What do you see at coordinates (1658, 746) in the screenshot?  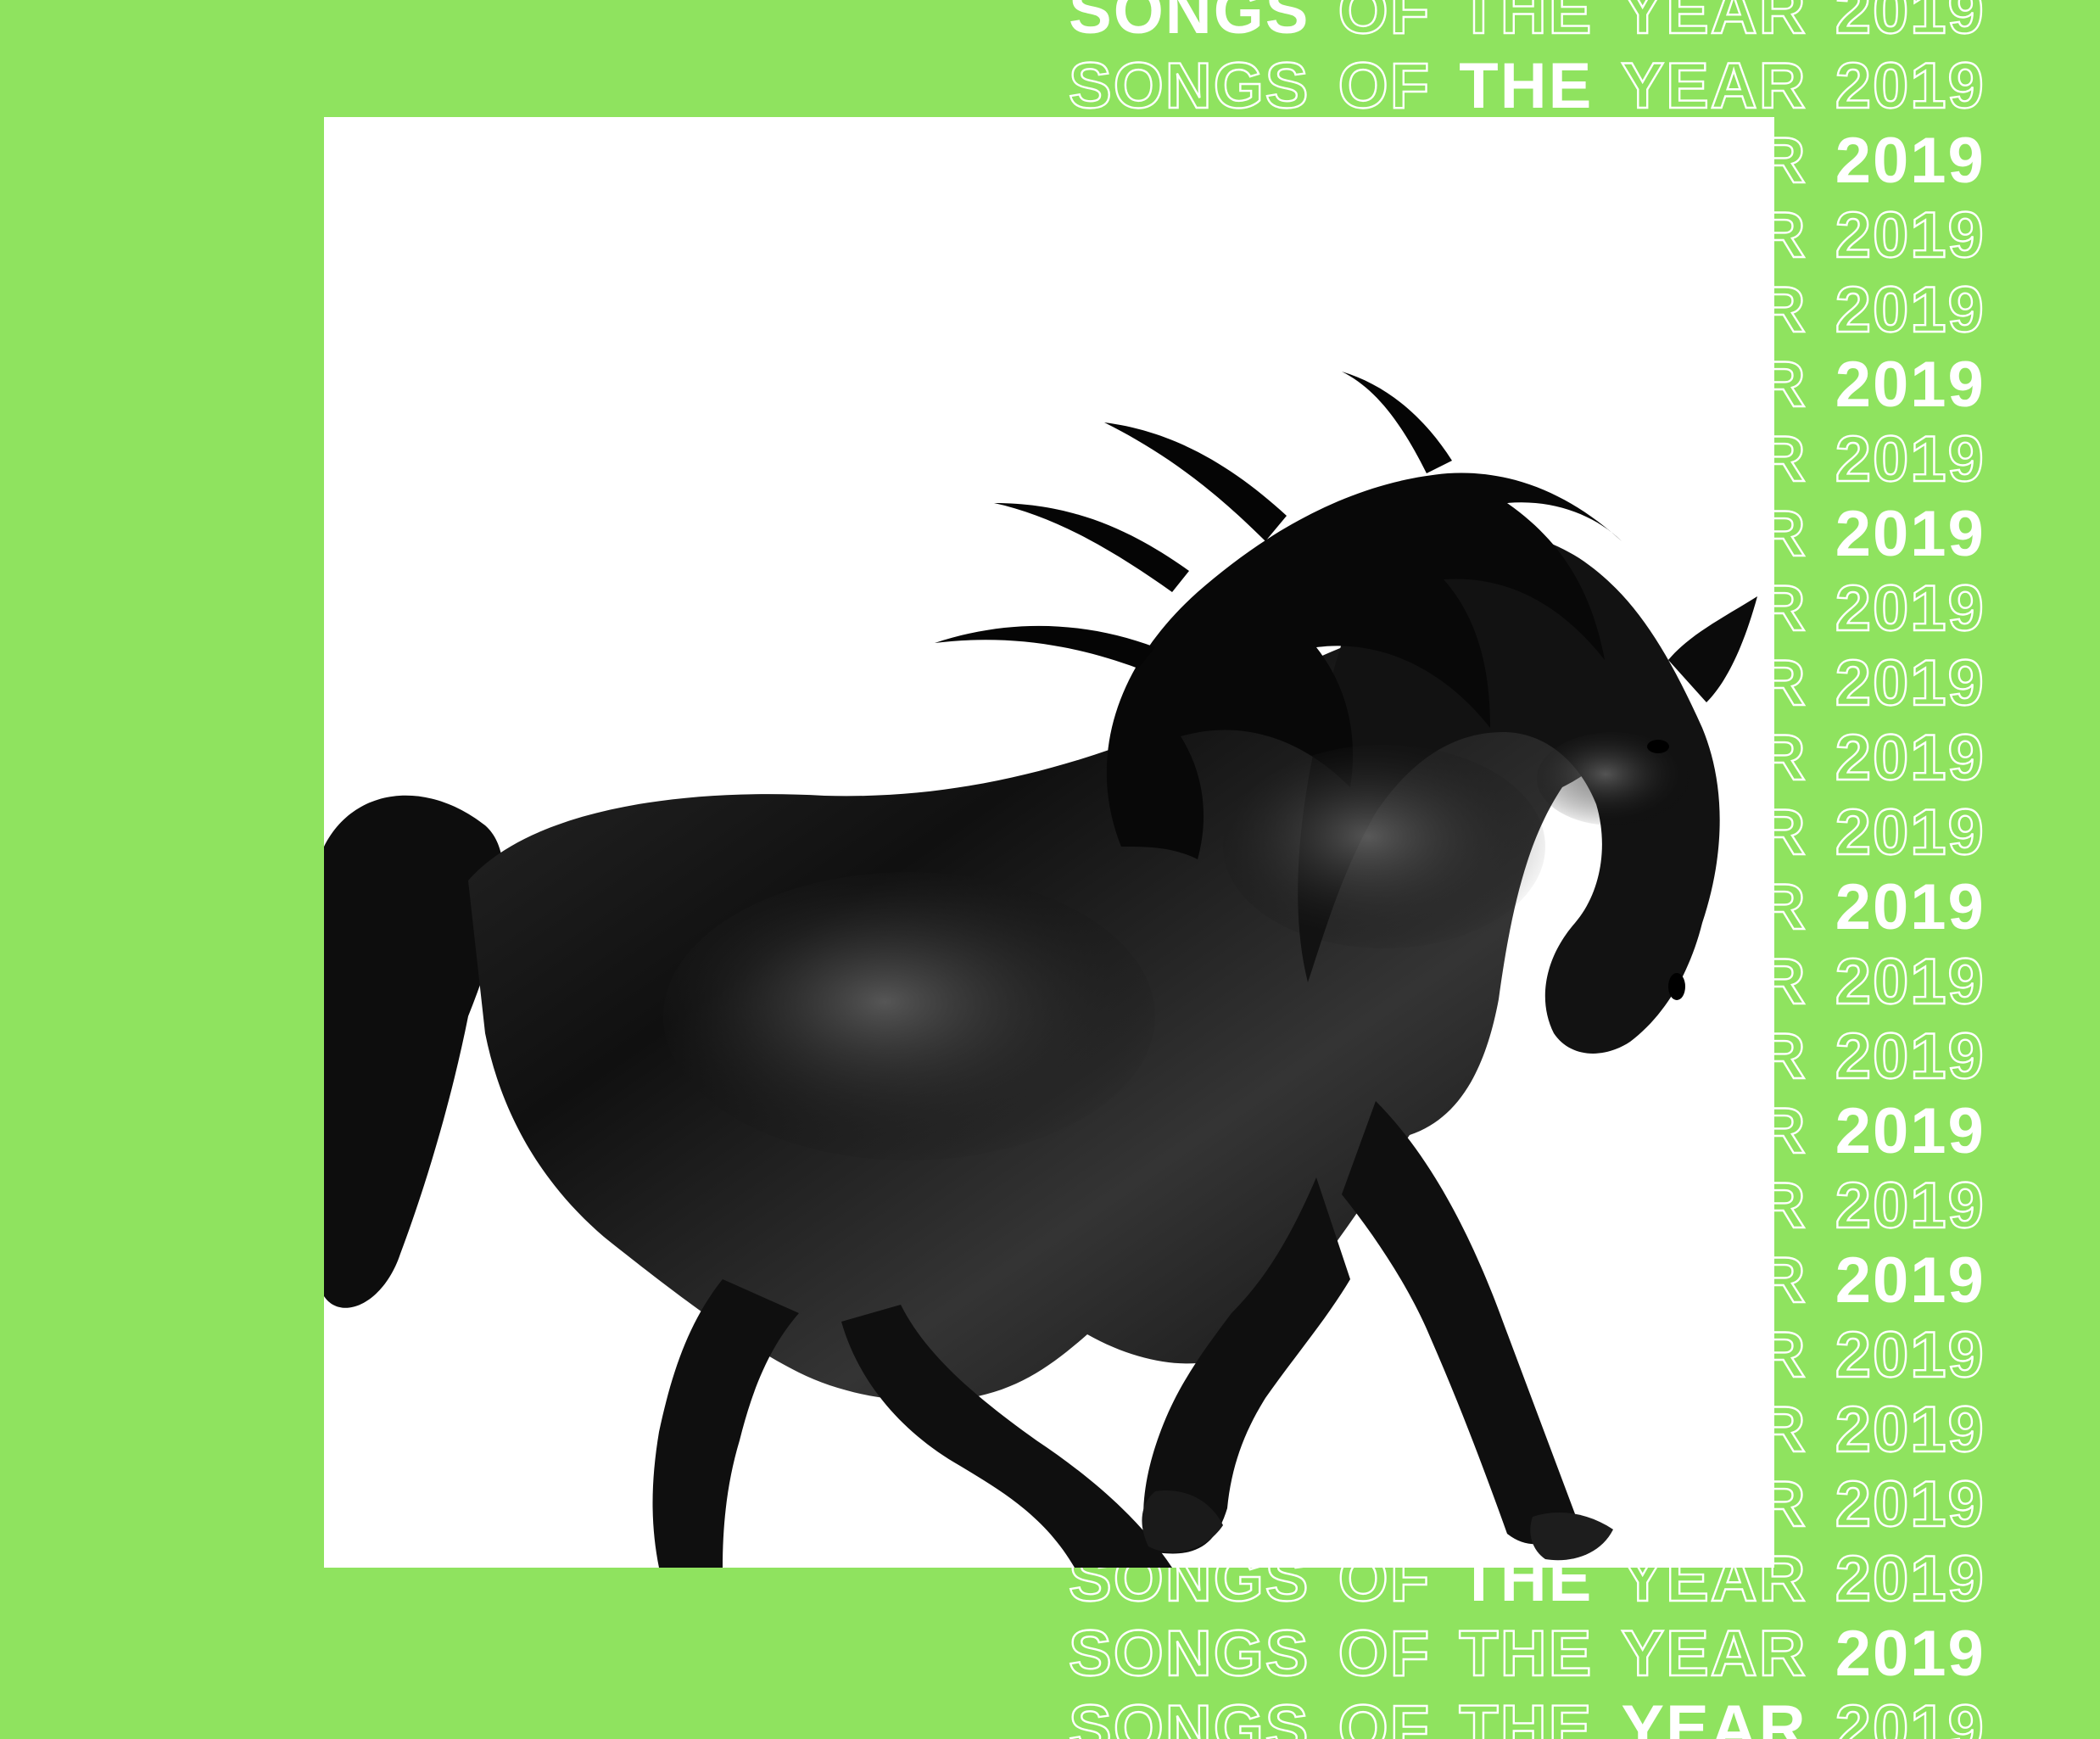 I see `horse-eye` at bounding box center [1658, 746].